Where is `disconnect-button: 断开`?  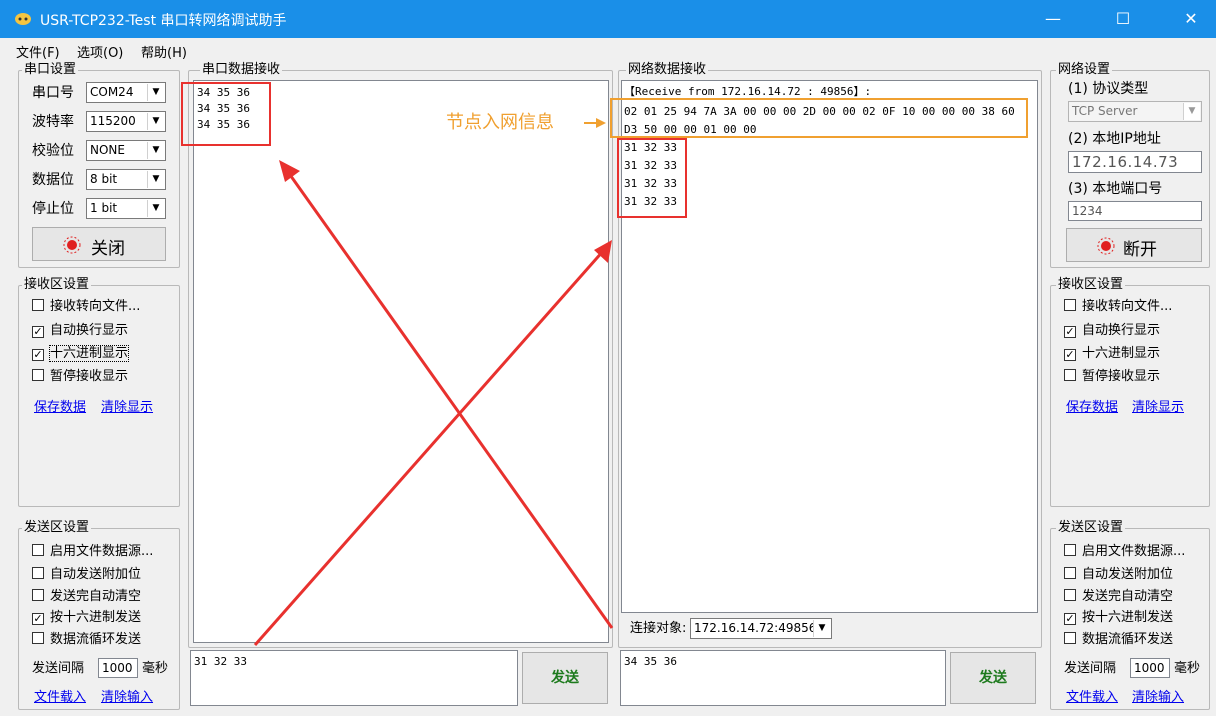 disconnect-button: 断开 is located at coordinates (1134, 245).